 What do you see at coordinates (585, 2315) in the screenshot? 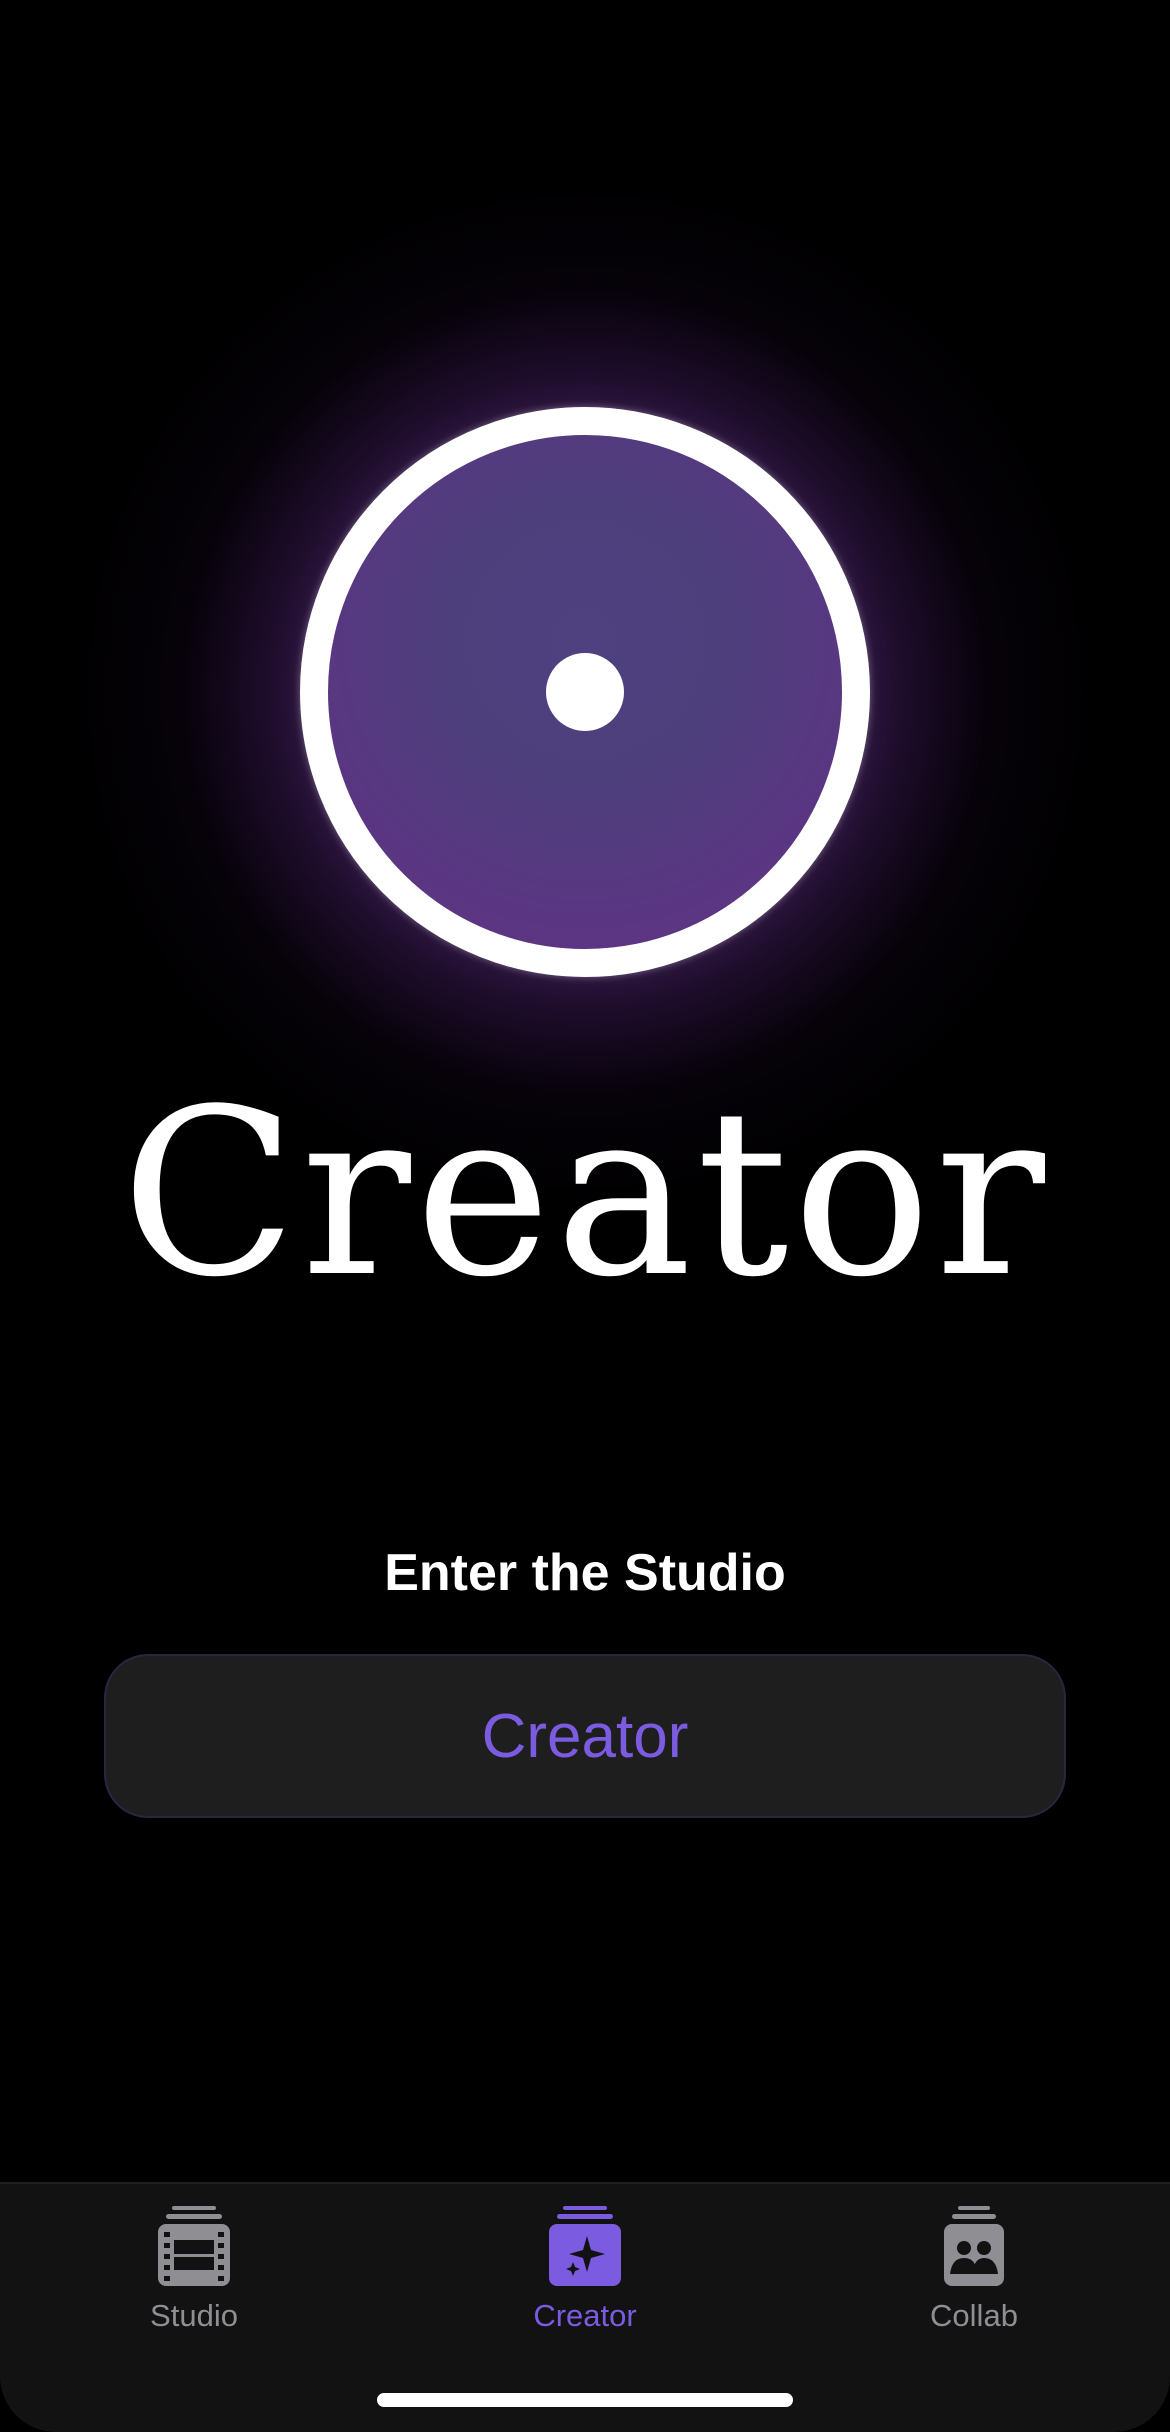
I see `tab-creator-label: Creator` at bounding box center [585, 2315].